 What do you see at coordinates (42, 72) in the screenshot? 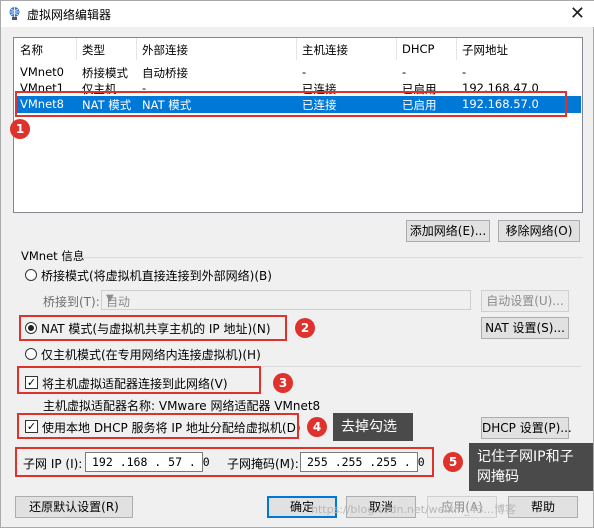
I see `cell-name: VMnet0` at bounding box center [42, 72].